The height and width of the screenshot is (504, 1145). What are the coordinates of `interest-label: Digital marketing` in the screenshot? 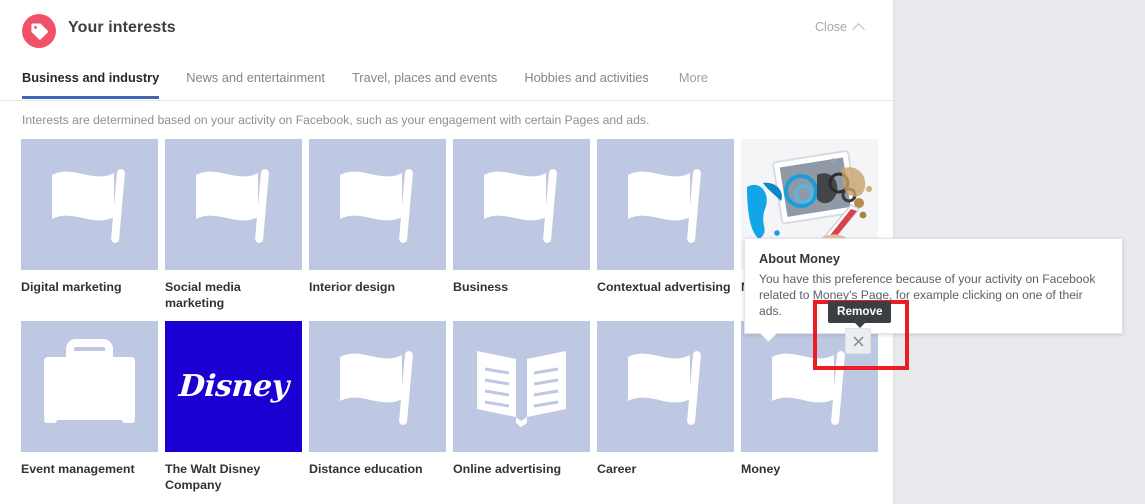 It's located at (71, 287).